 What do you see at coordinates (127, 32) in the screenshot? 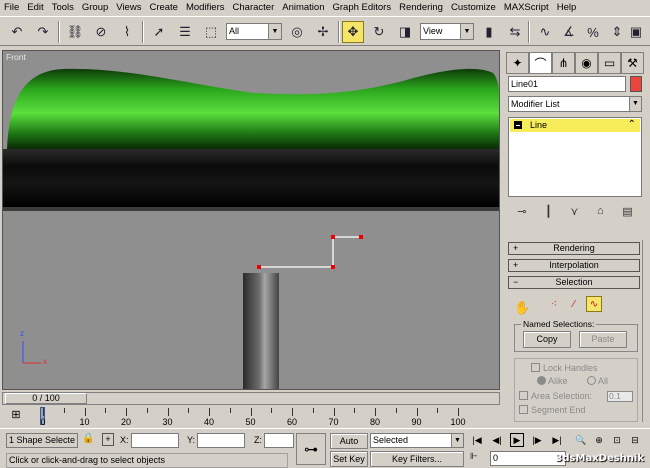
I see `bind-to-space-warp-icon: ⌇` at bounding box center [127, 32].